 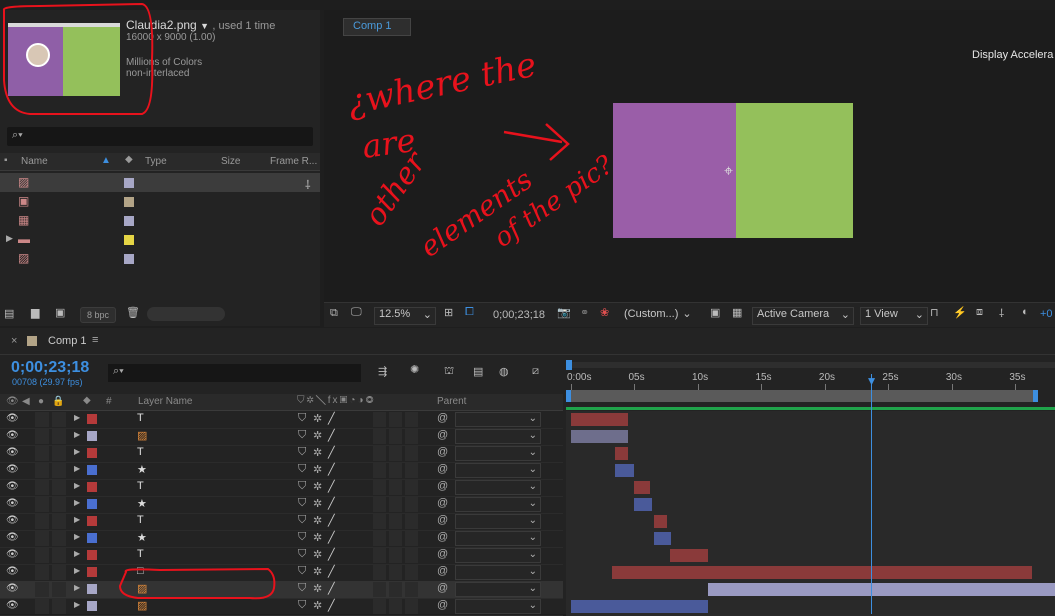 What do you see at coordinates (281, 471) in the screenshot?
I see `layer-row-5: 👁 ▶ ★ ⛉ ✲ ╱ @ ⌄` at bounding box center [281, 471].